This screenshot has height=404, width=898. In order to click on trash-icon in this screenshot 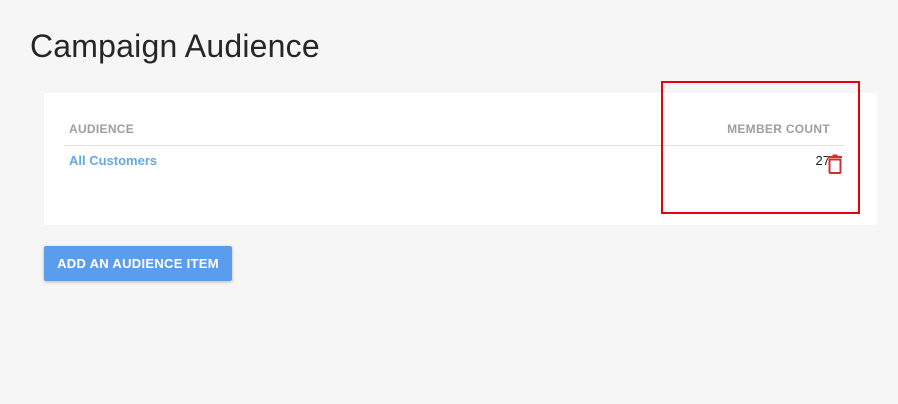, I will do `click(835, 164)`.